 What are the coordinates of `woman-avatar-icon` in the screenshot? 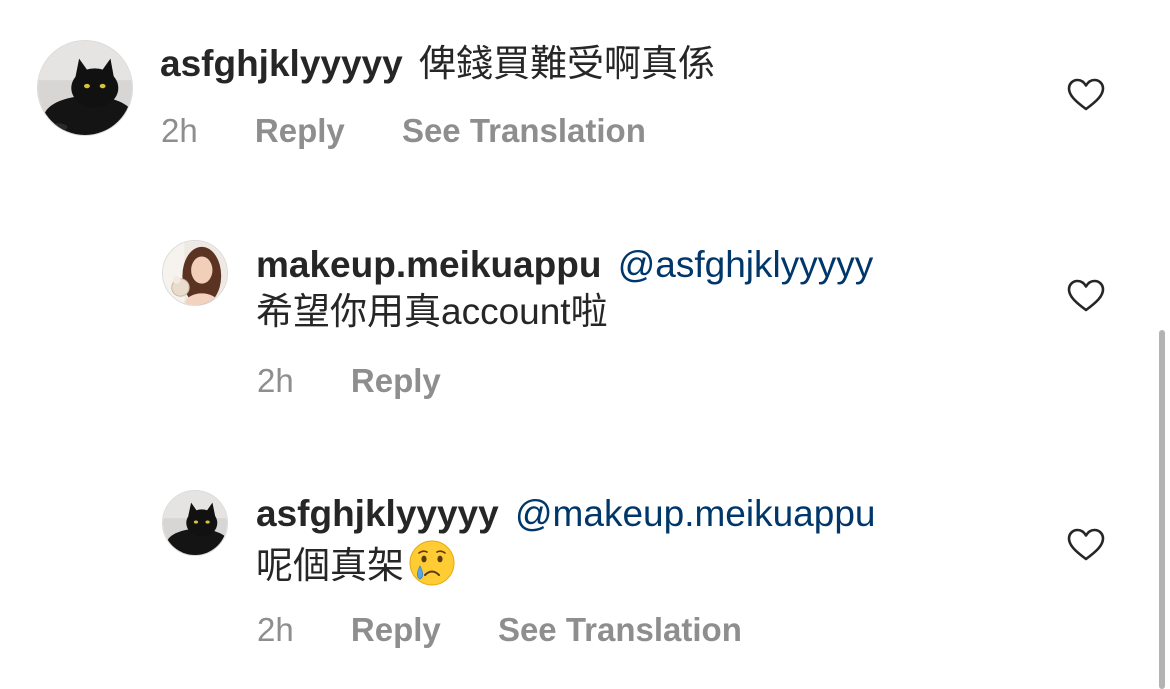 It's located at (195, 273).